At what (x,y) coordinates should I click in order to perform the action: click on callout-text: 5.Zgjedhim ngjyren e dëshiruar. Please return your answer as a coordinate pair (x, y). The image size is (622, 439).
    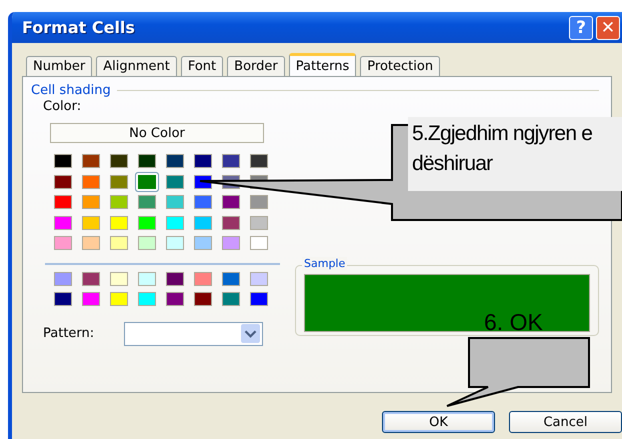
    Looking at the image, I should click on (515, 154).